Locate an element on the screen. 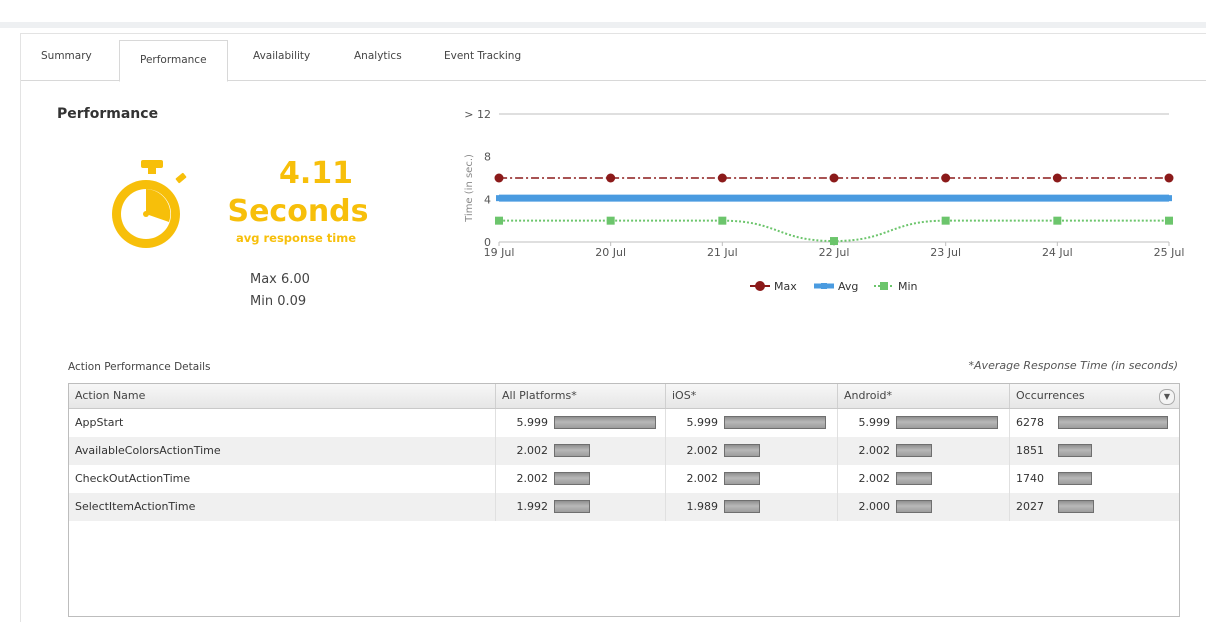 The height and width of the screenshot is (622, 1206). tab-performance: Performance is located at coordinates (173, 61).